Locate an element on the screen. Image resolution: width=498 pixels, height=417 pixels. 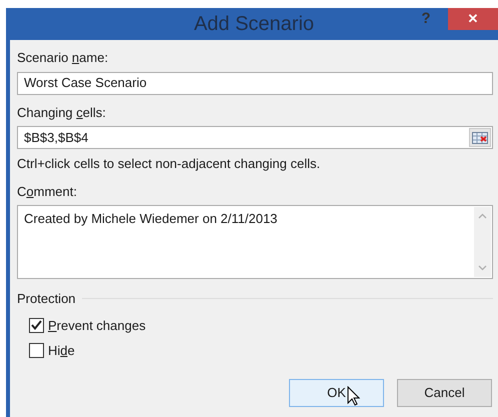
mouse-pointer-icon is located at coordinates (353, 396).